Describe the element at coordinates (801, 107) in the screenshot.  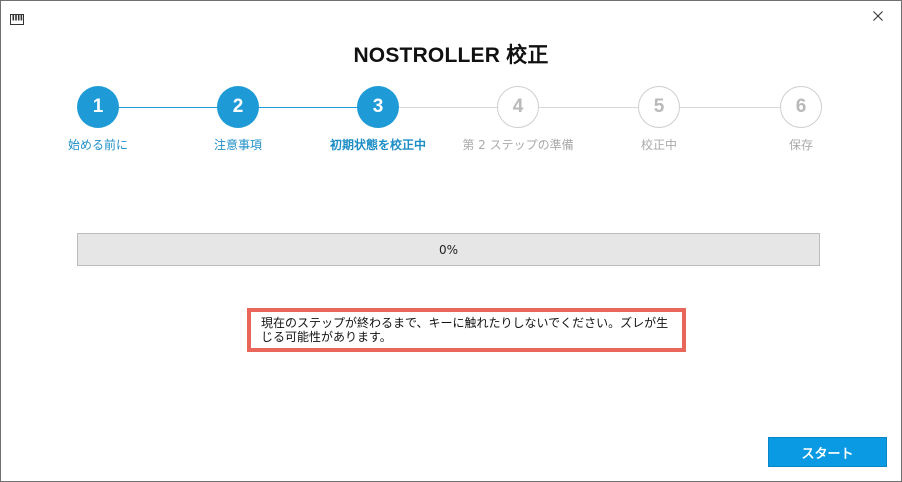
I see `step-6-number: 6` at that location.